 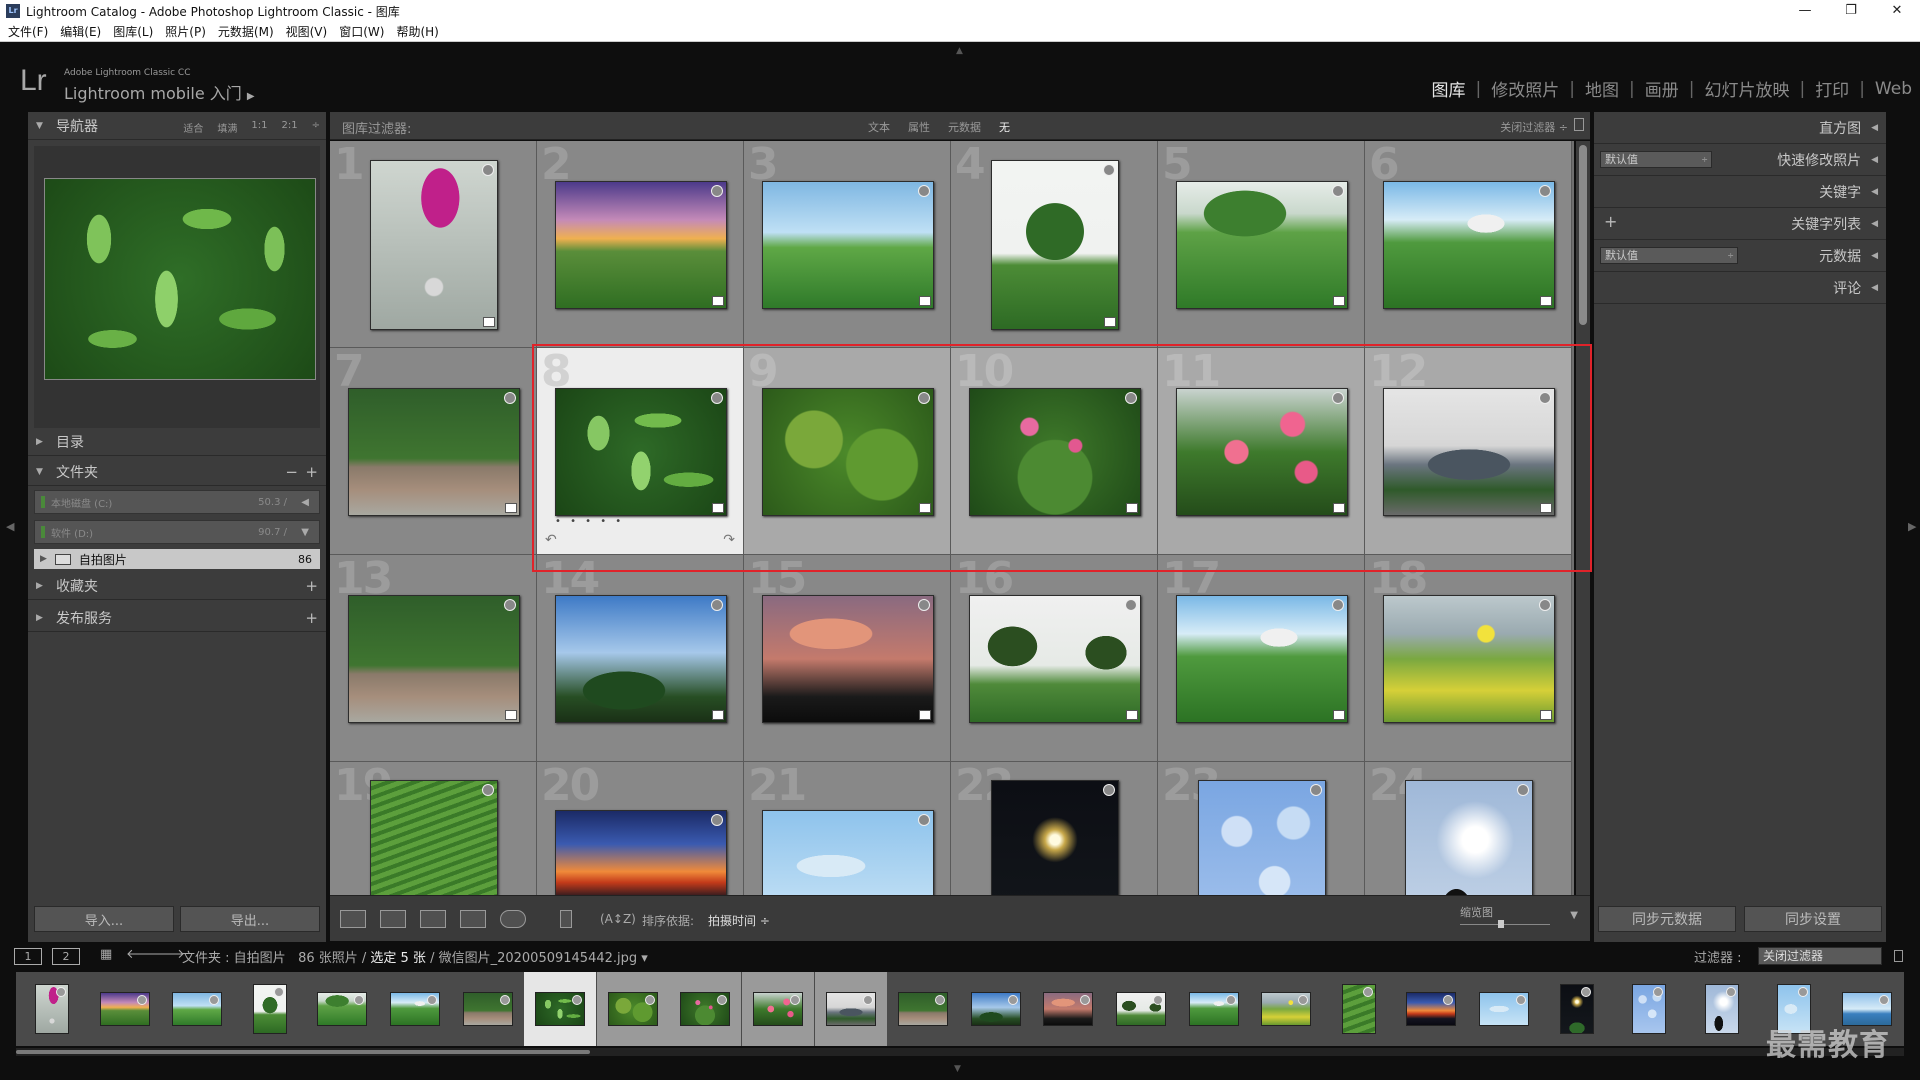 What do you see at coordinates (1912, 526) in the screenshot?
I see `collapse-right-panel-icon: ▶` at bounding box center [1912, 526].